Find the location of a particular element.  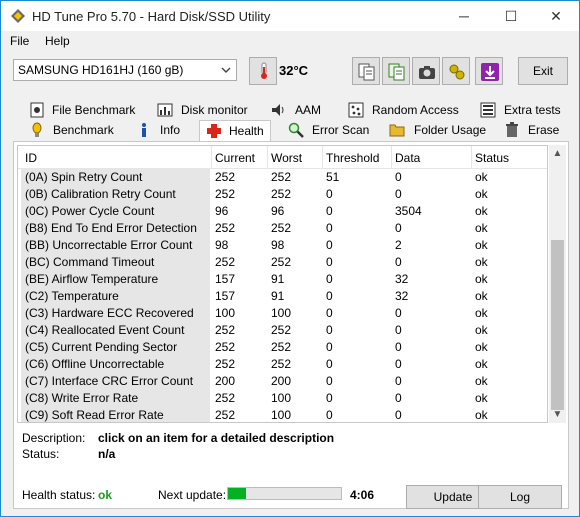

copy-all-button is located at coordinates (396, 71).